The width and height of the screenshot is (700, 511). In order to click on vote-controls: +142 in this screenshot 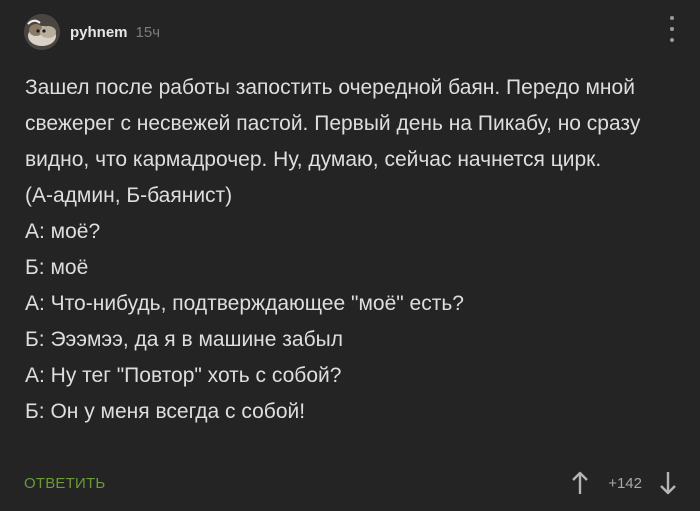, I will do `click(624, 483)`.